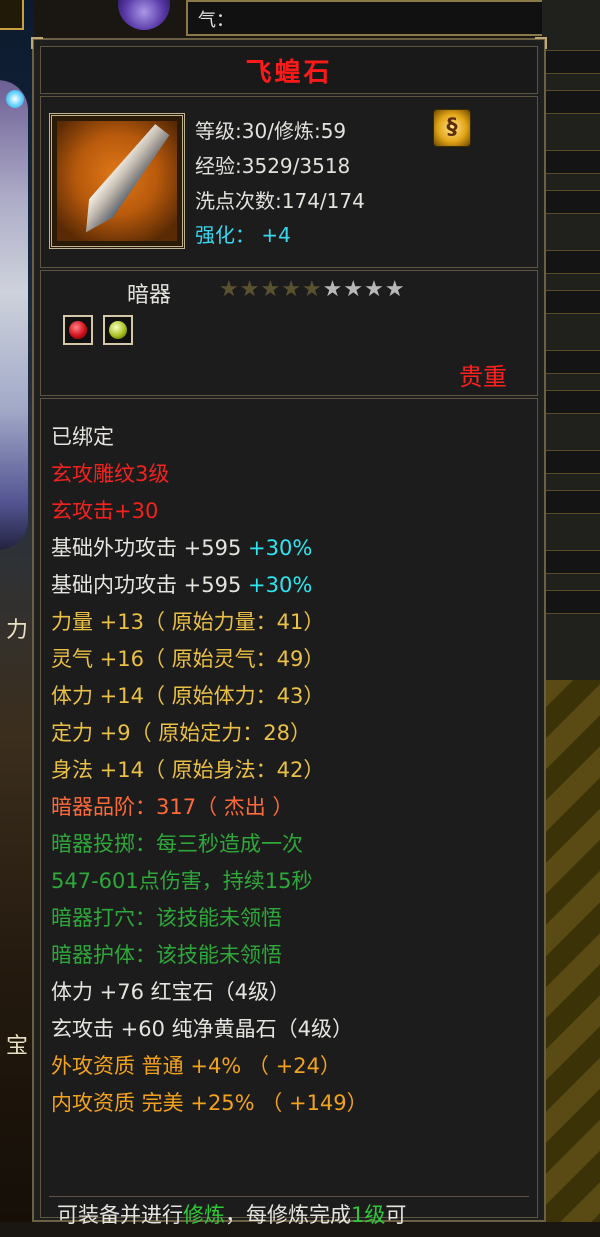 Image resolution: width=600 pixels, height=1237 pixels. I want to click on weapon-grade-line: 暗器品阶：317（ 杰出 ）, so click(172, 807).